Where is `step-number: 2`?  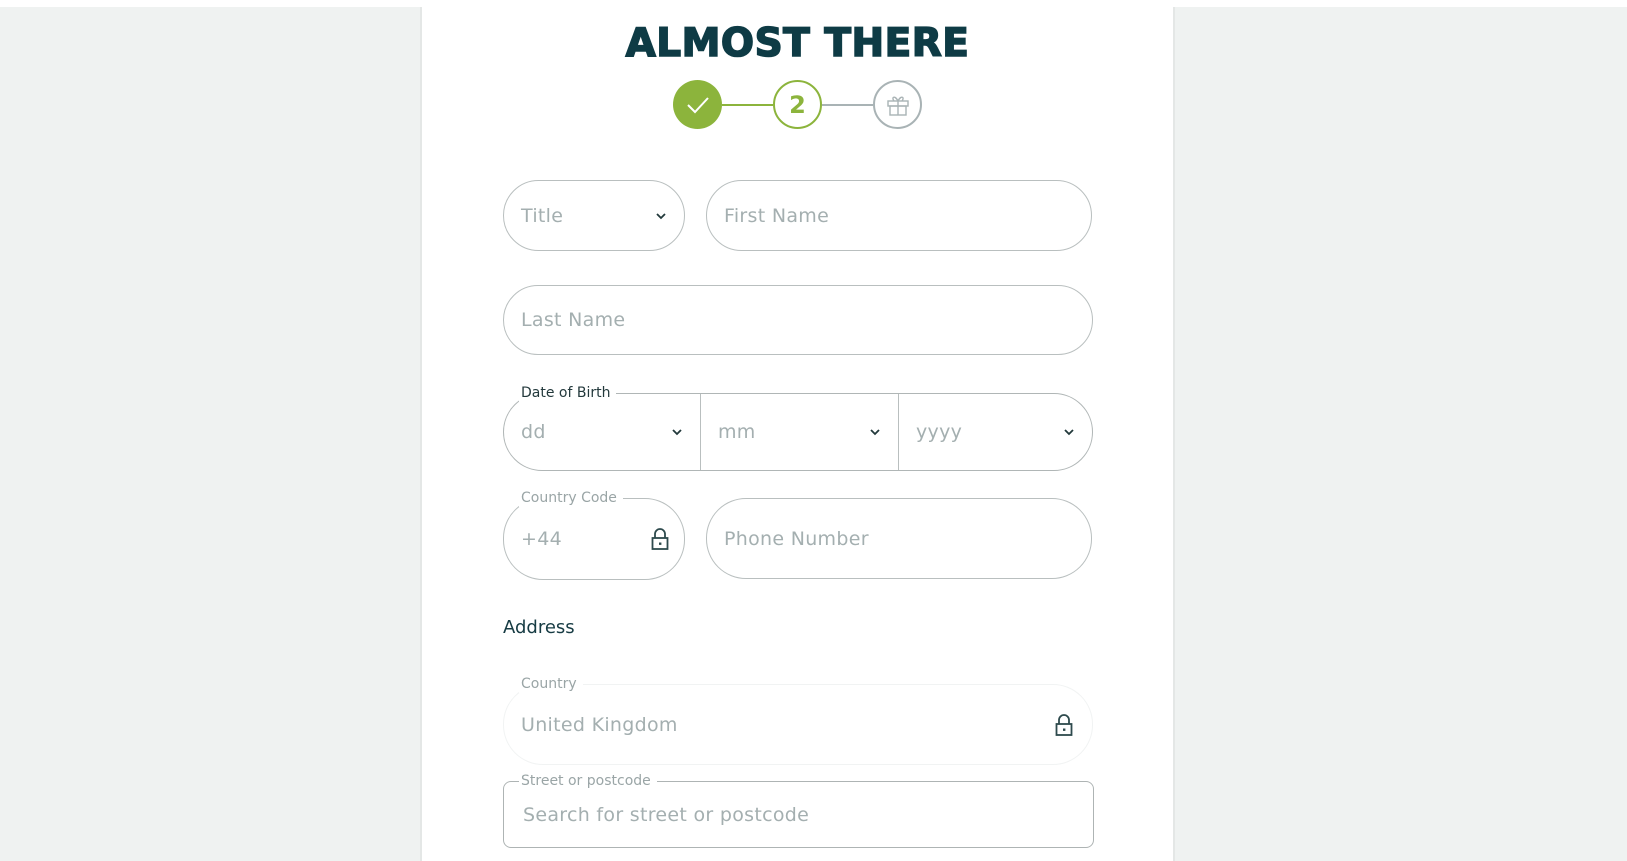
step-number: 2 is located at coordinates (797, 104).